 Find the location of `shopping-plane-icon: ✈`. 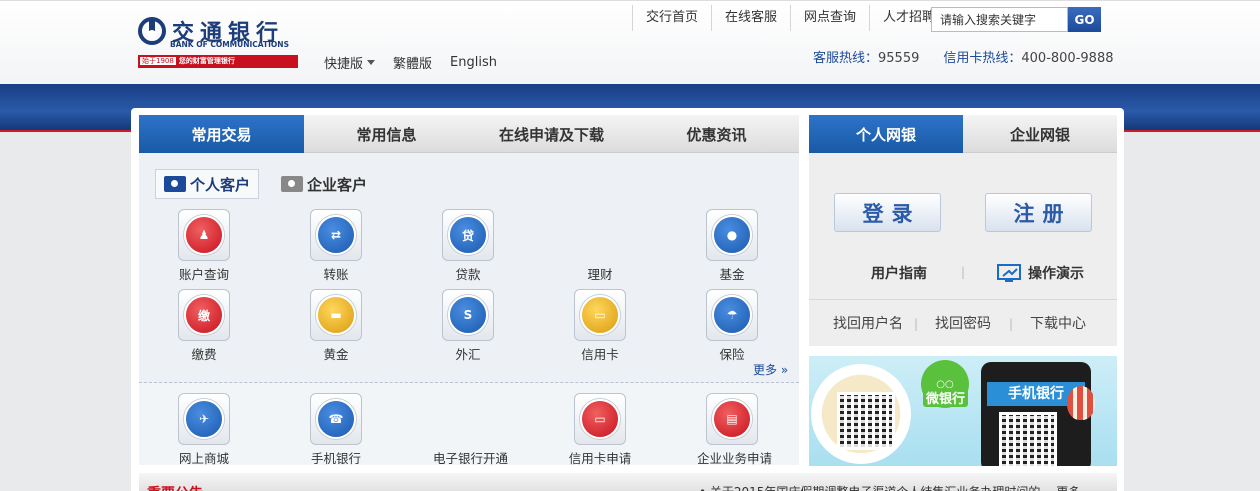

shopping-plane-icon: ✈ is located at coordinates (204, 419).